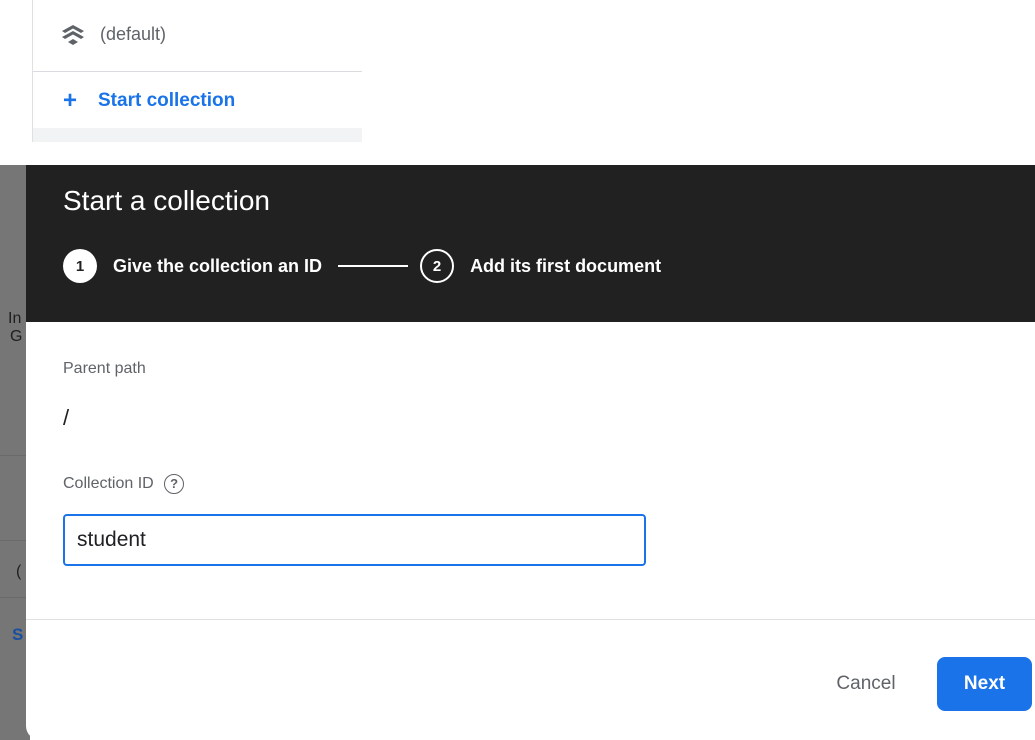 Image resolution: width=1035 pixels, height=740 pixels. I want to click on background-text: G, so click(16, 336).